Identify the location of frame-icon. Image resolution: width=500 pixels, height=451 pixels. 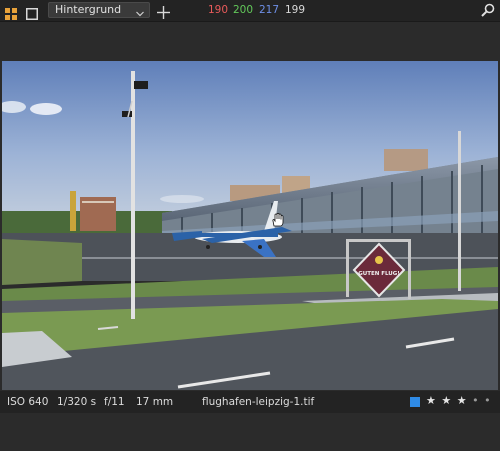
(32, 12).